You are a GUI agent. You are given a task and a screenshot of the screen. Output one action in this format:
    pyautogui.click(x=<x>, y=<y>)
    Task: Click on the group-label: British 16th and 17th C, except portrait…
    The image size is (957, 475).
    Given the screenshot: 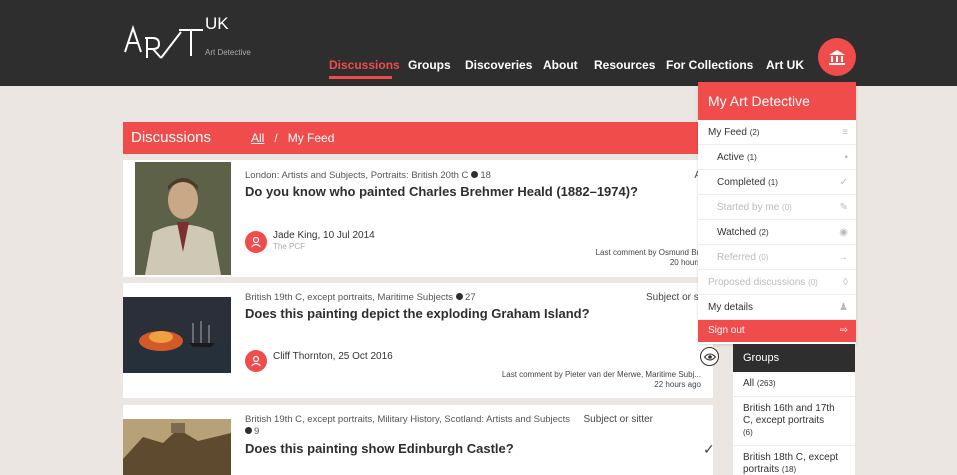 What is the action you would take?
    pyautogui.click(x=789, y=414)
    